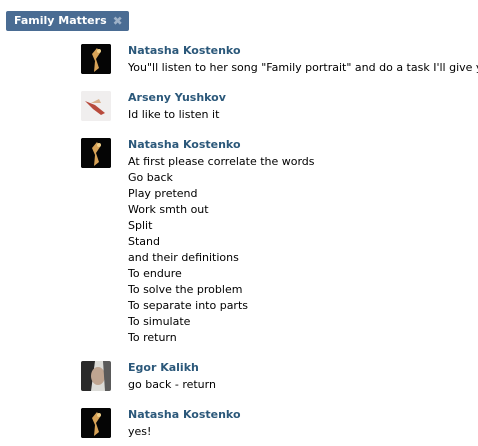  I want to click on conversation-title-tag: Family Matters ✖, so click(67, 21).